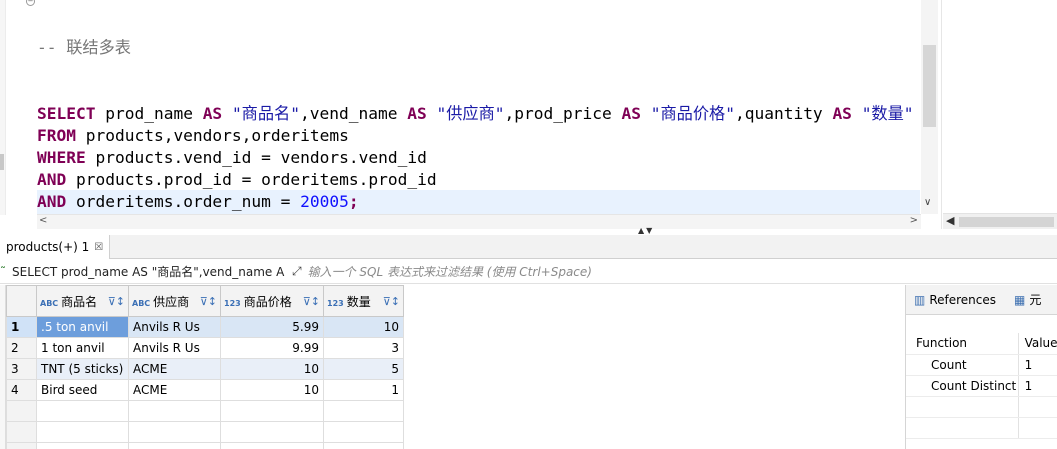  I want to click on side-panel-scrollbar: ◀, so click(1000, 221).